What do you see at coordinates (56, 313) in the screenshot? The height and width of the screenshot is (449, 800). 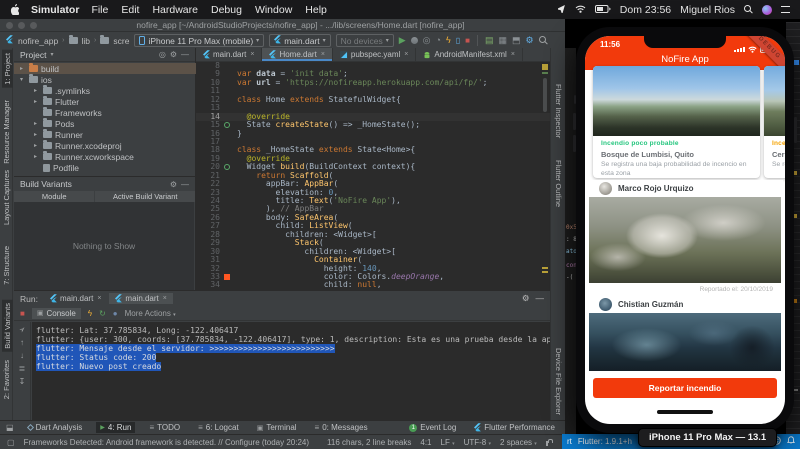 I see `console-tab: ▣ Console` at bounding box center [56, 313].